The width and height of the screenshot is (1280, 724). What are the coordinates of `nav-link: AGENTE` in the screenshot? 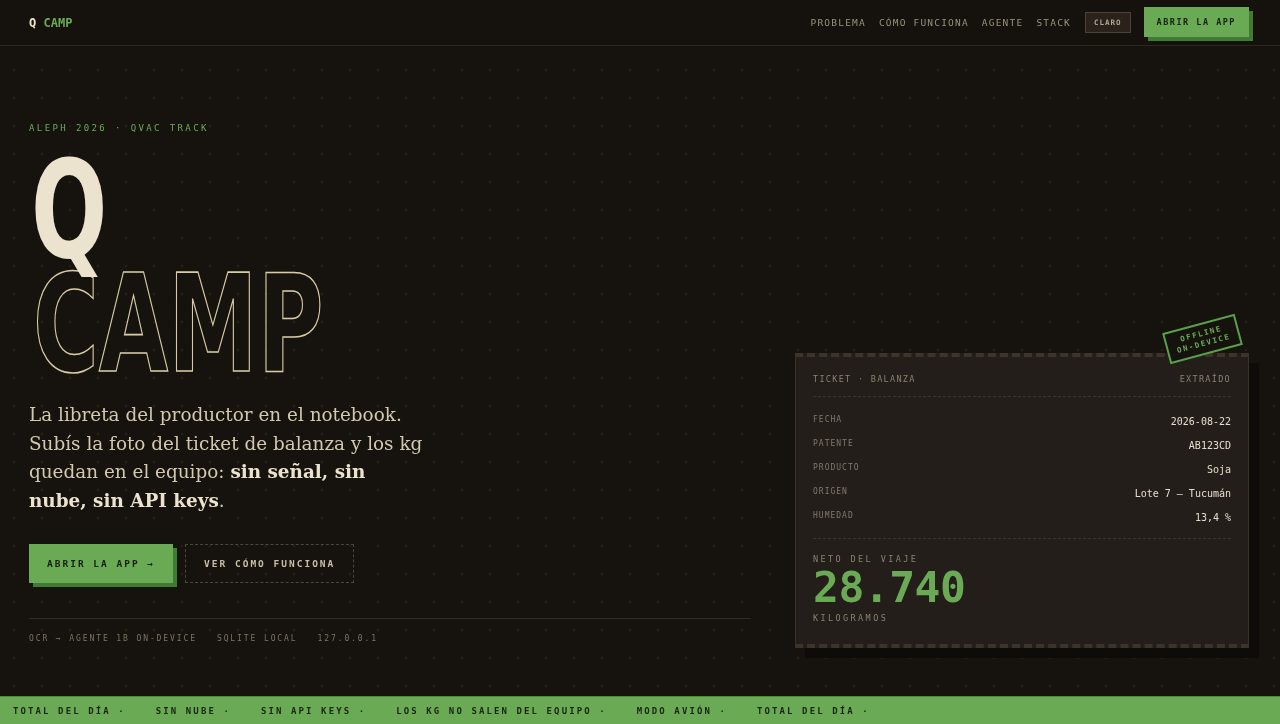 It's located at (1002, 22).